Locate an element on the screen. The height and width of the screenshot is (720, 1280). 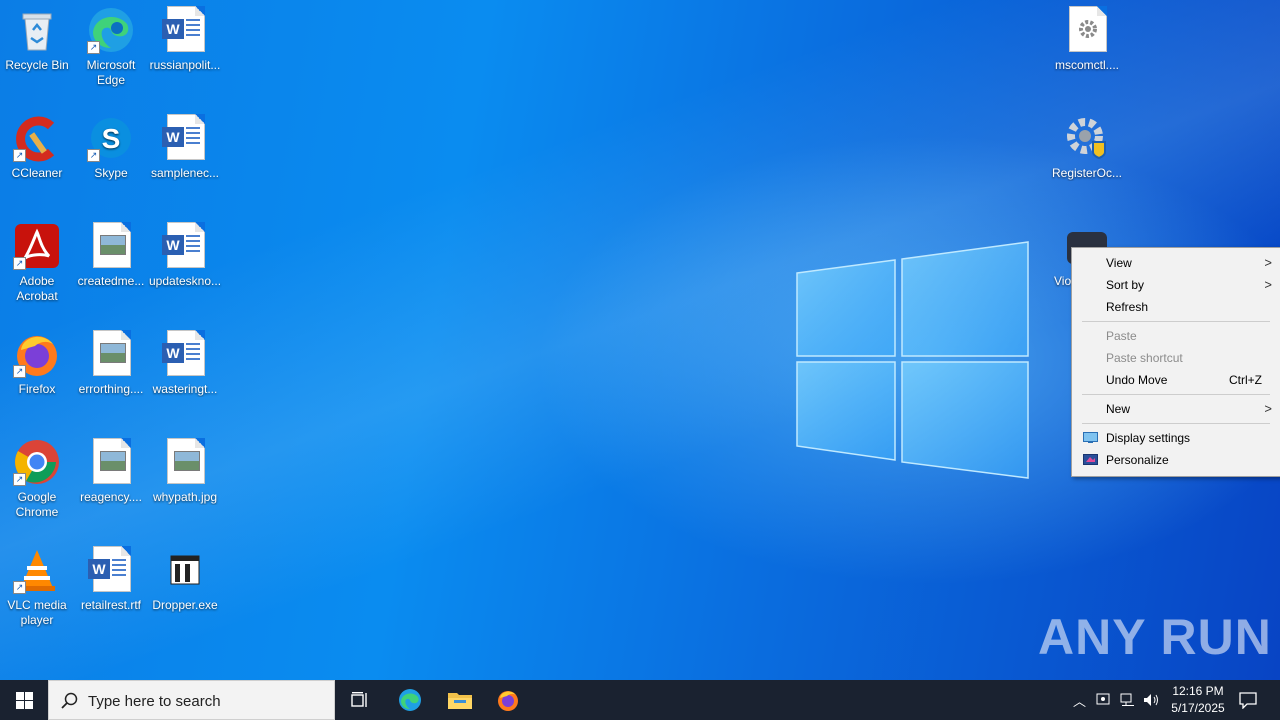
clock-date: 5/17/2025 is located at coordinates (1198, 708).